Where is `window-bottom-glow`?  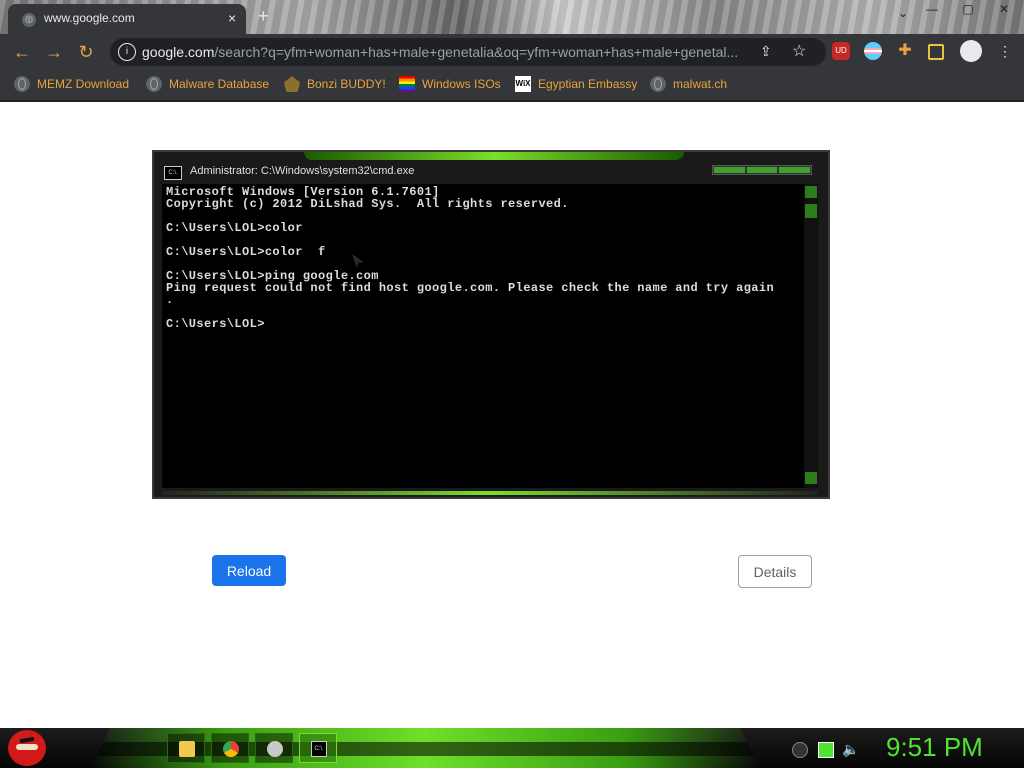 window-bottom-glow is located at coordinates (490, 493).